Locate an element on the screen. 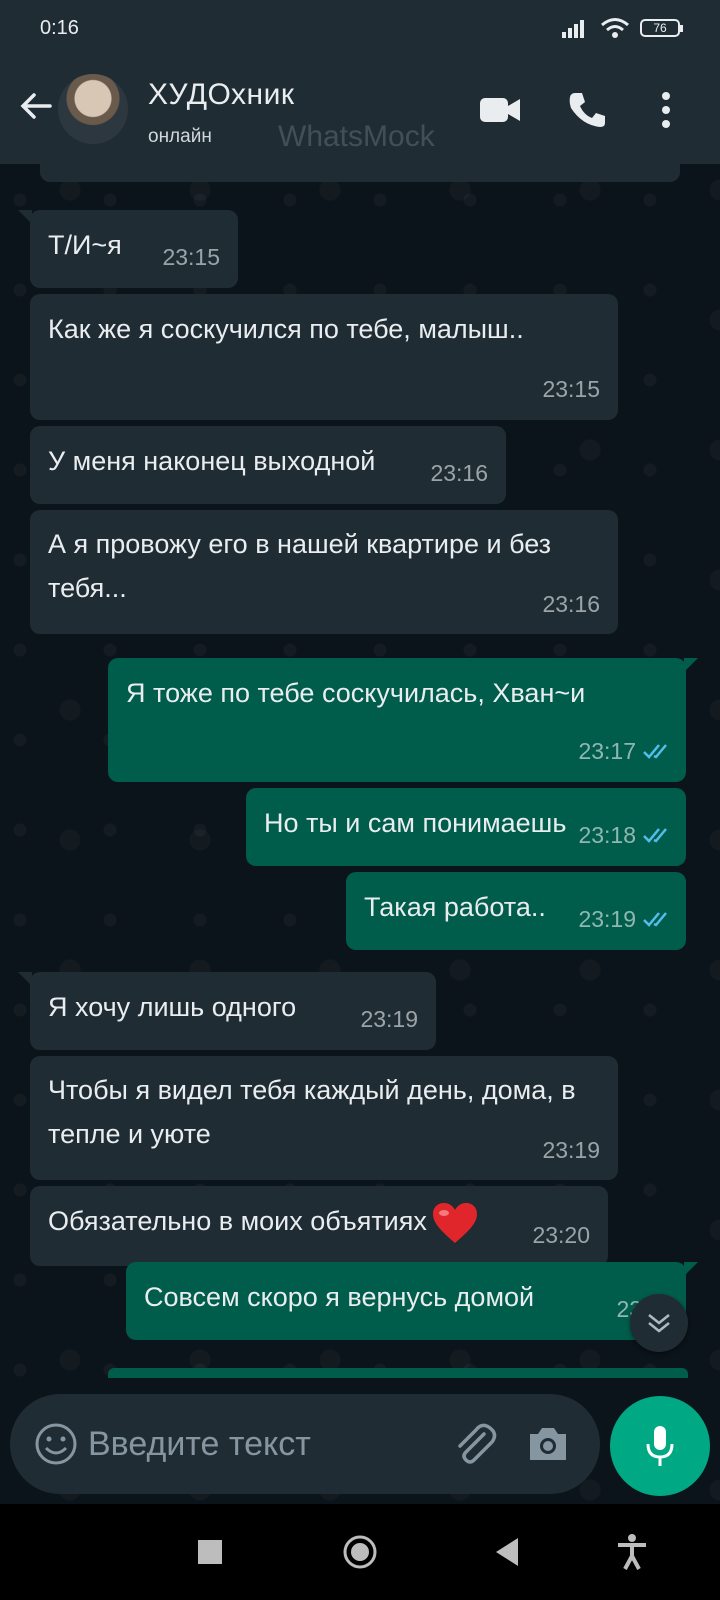  message-outgoing: Такая работа.. 23:19 is located at coordinates (516, 911).